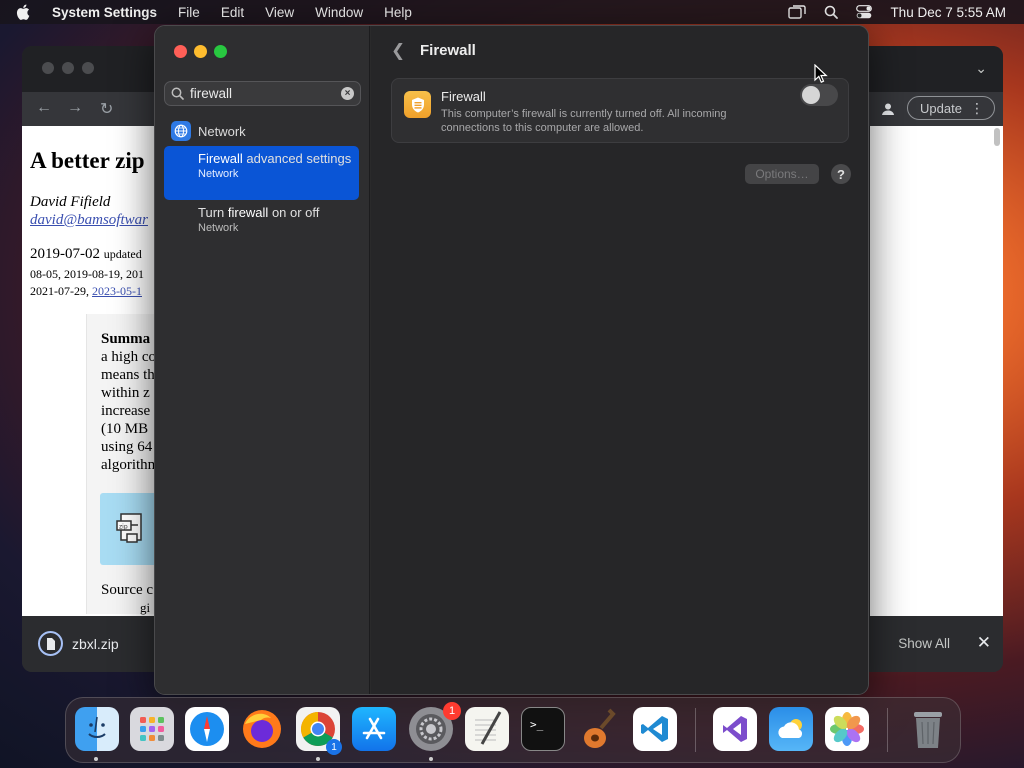 This screenshot has height=768, width=1024. Describe the element at coordinates (452, 711) in the screenshot. I see `settings-notification-badge: 1` at that location.